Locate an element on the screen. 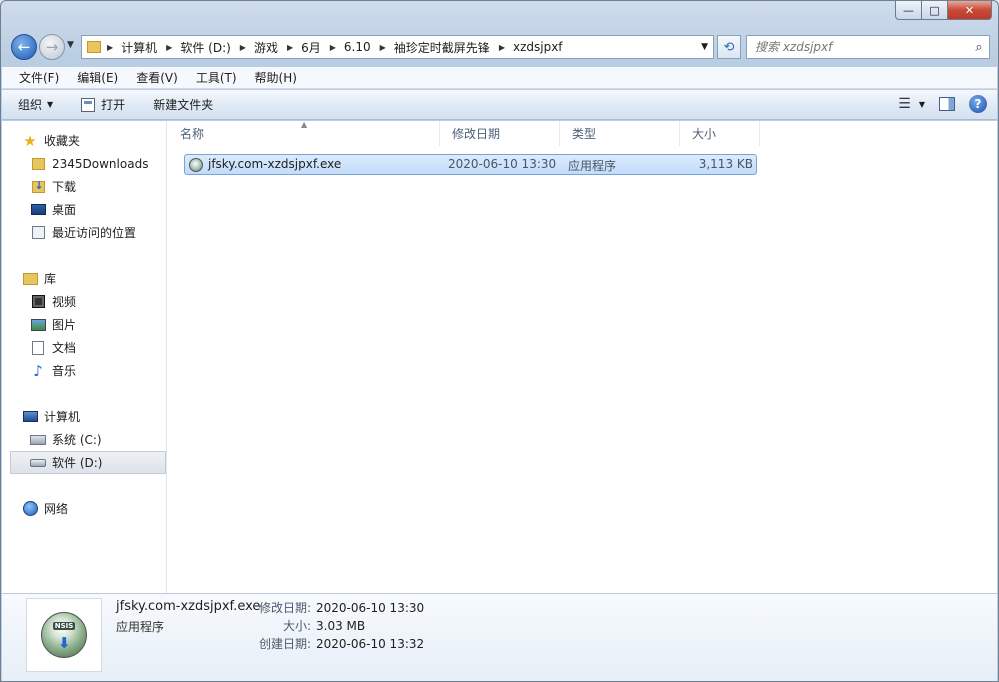  folder-icon is located at coordinates (94, 47).